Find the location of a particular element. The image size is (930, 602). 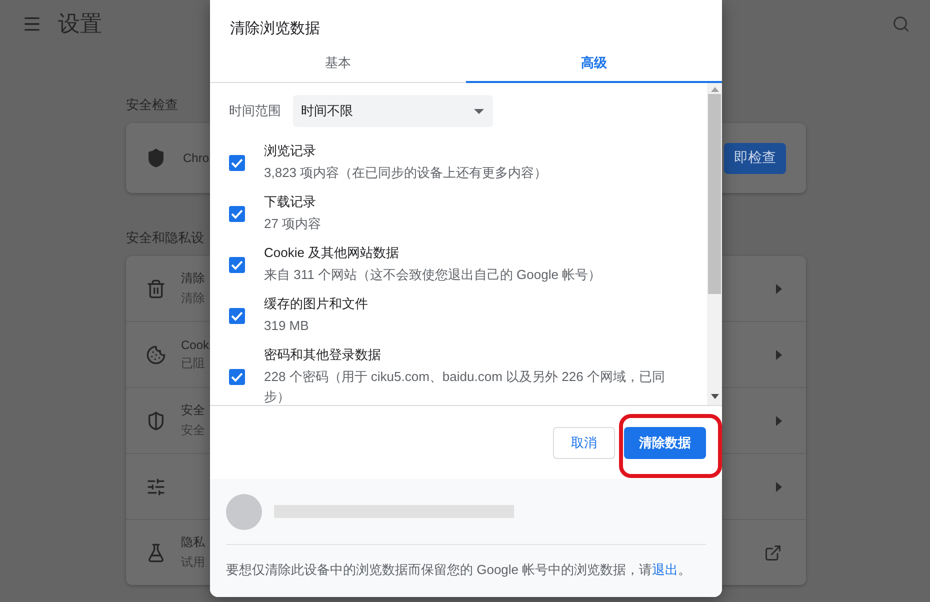

item-title: 密码和其他登录数据 is located at coordinates (323, 355).